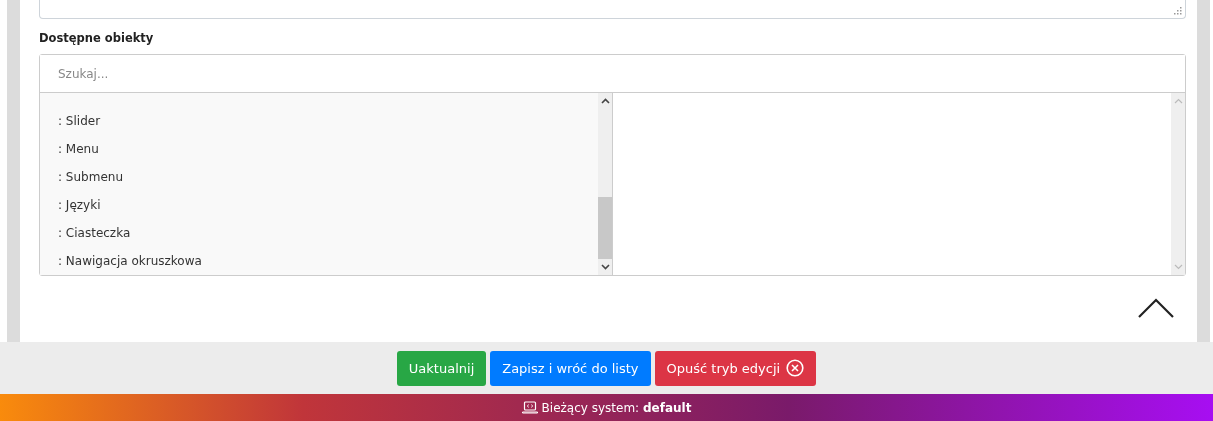 The width and height of the screenshot is (1213, 421). I want to click on laptop-icon, so click(529, 407).